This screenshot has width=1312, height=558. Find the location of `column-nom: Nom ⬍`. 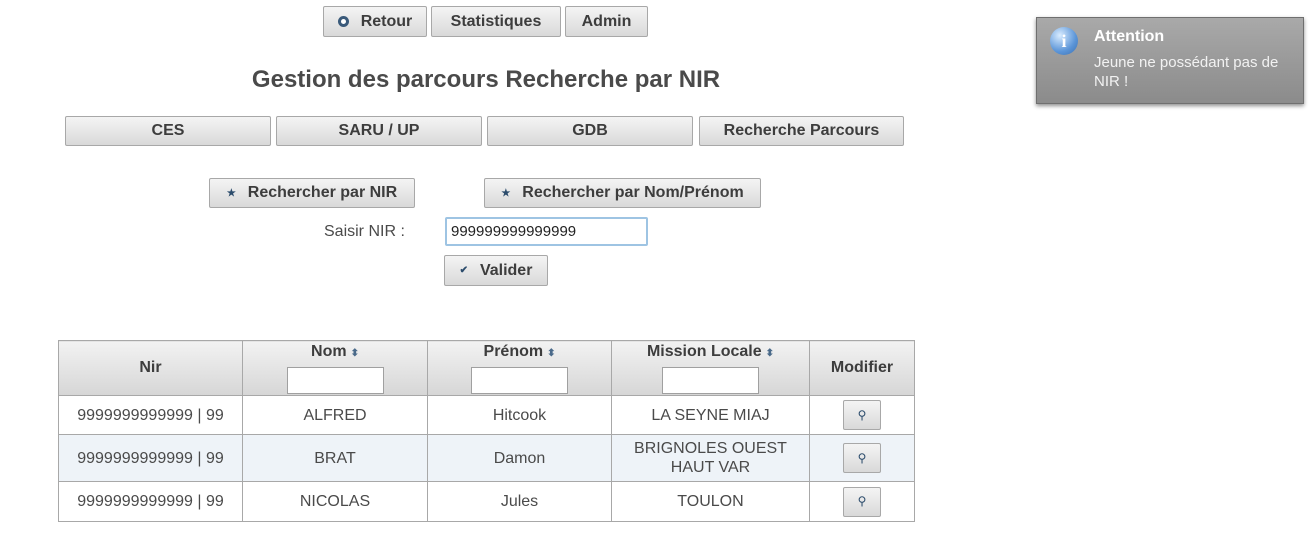

column-nom: Nom ⬍ is located at coordinates (335, 368).